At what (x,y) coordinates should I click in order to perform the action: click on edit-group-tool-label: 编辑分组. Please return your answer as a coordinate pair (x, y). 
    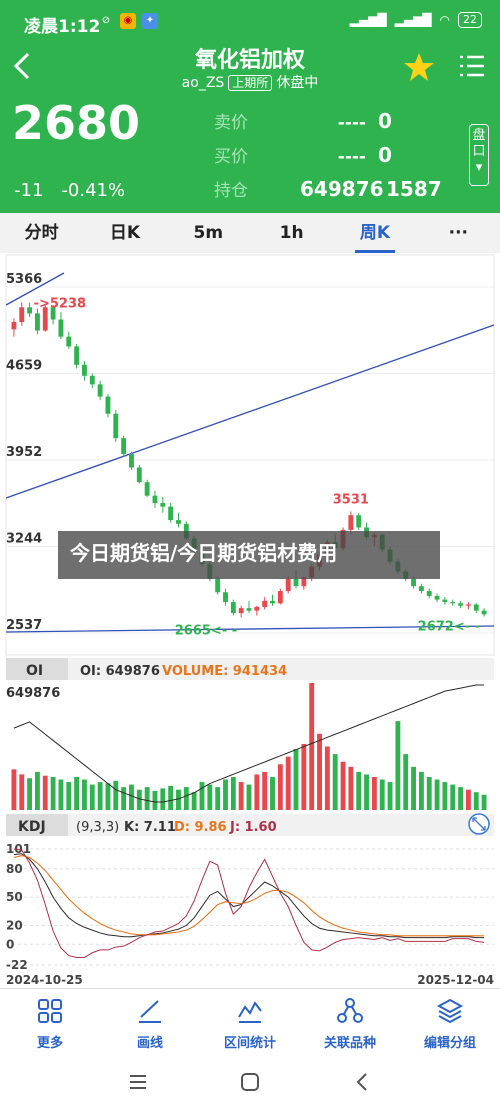
    Looking at the image, I should click on (449, 1043).